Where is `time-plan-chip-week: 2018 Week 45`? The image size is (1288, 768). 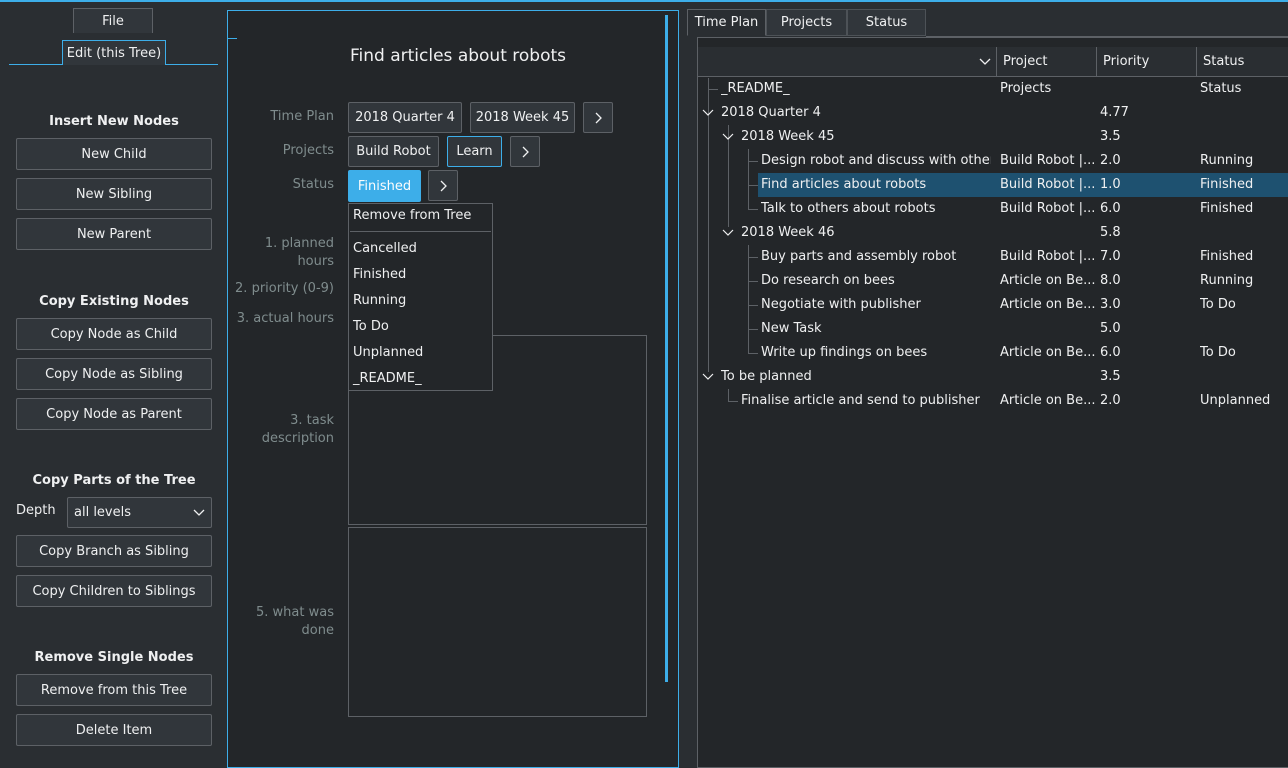
time-plan-chip-week: 2018 Week 45 is located at coordinates (522, 117).